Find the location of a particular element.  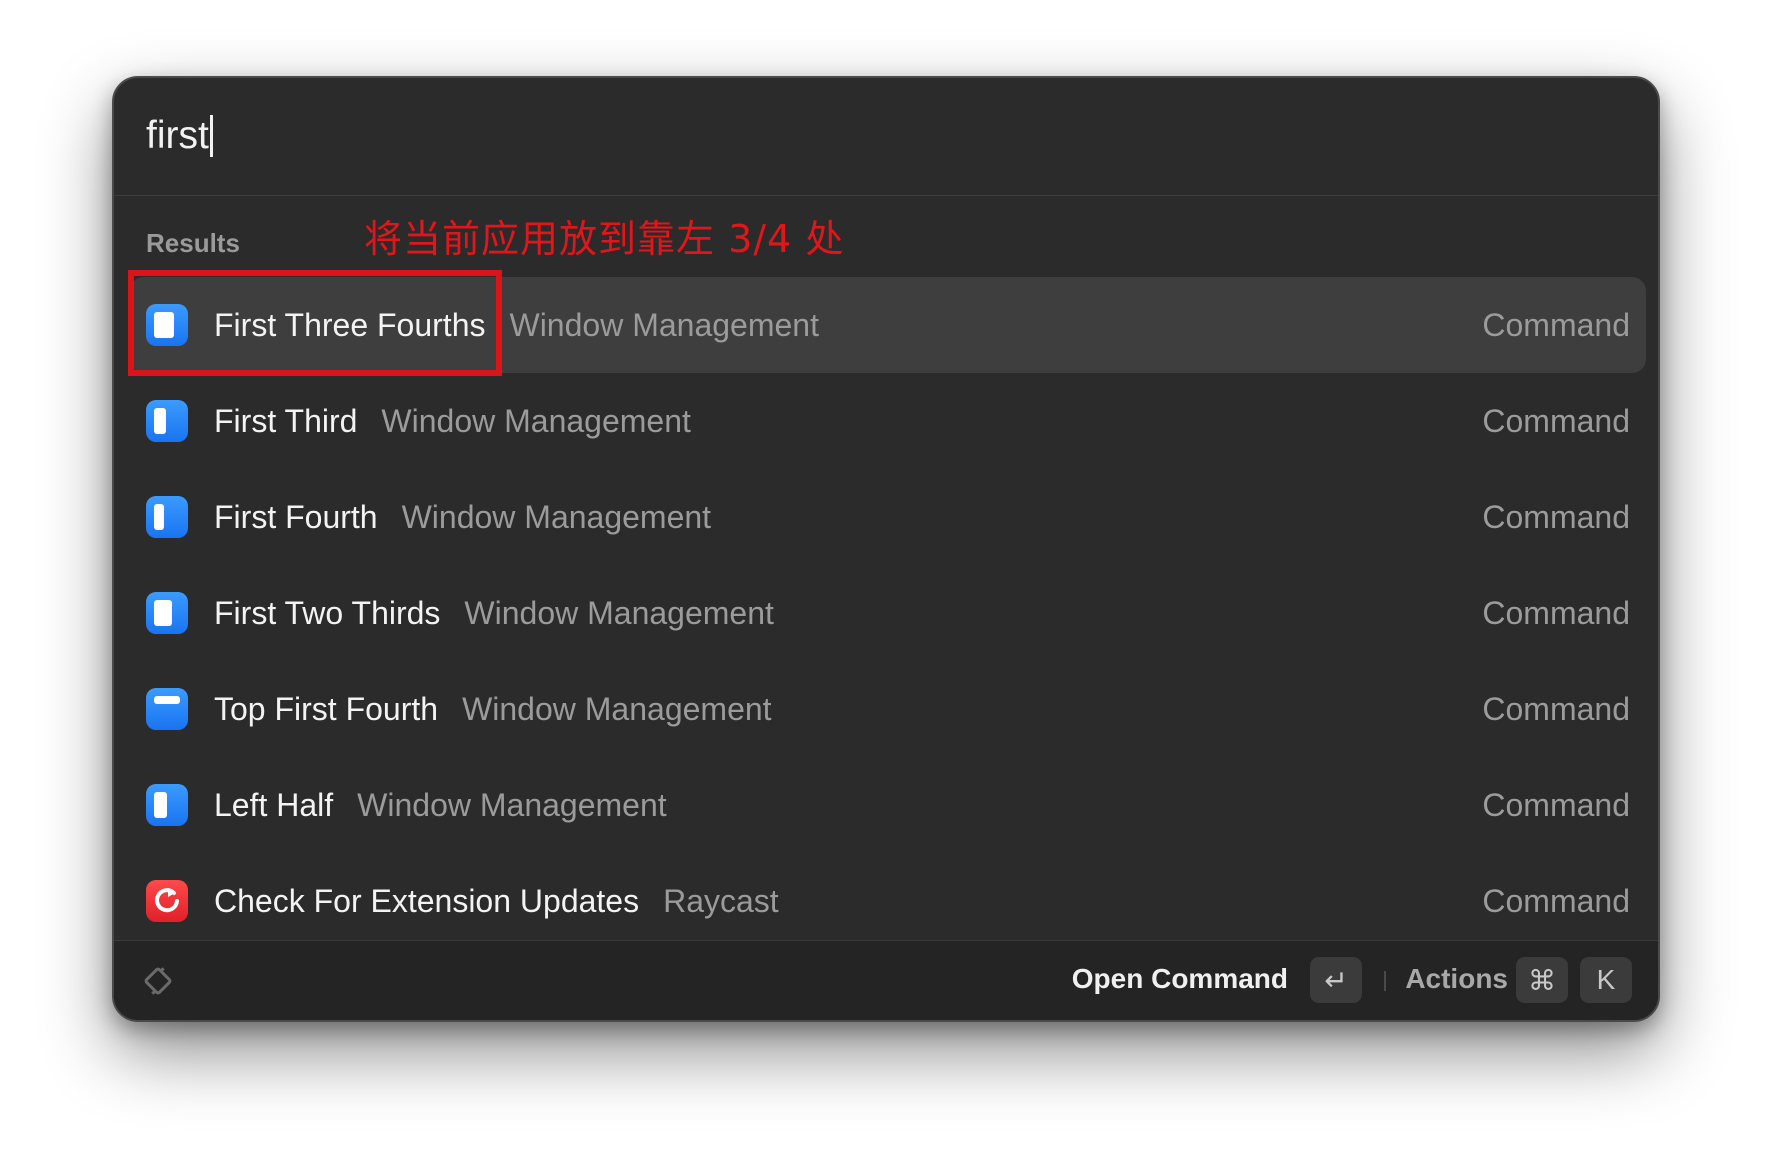

list-item-title: First Two Thirds is located at coordinates (327, 612).